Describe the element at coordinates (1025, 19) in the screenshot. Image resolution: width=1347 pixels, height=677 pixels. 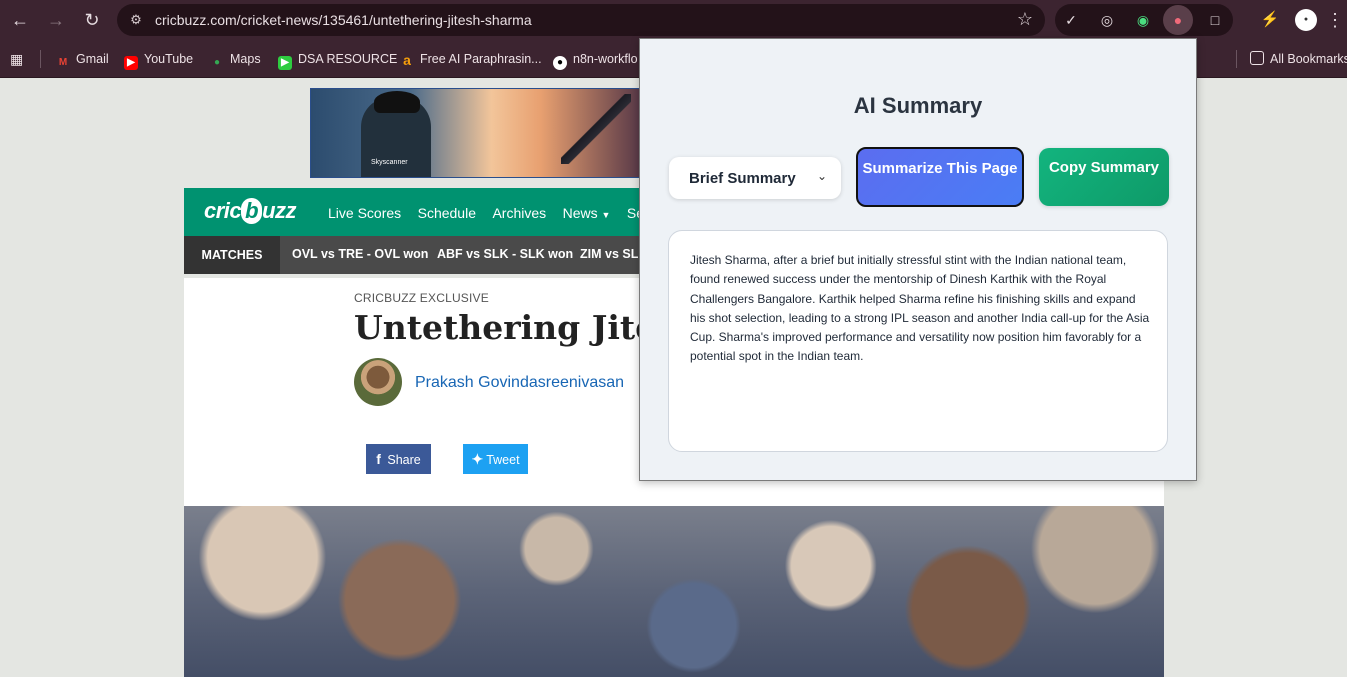
I see `bookmark-star-icon: ☆` at that location.